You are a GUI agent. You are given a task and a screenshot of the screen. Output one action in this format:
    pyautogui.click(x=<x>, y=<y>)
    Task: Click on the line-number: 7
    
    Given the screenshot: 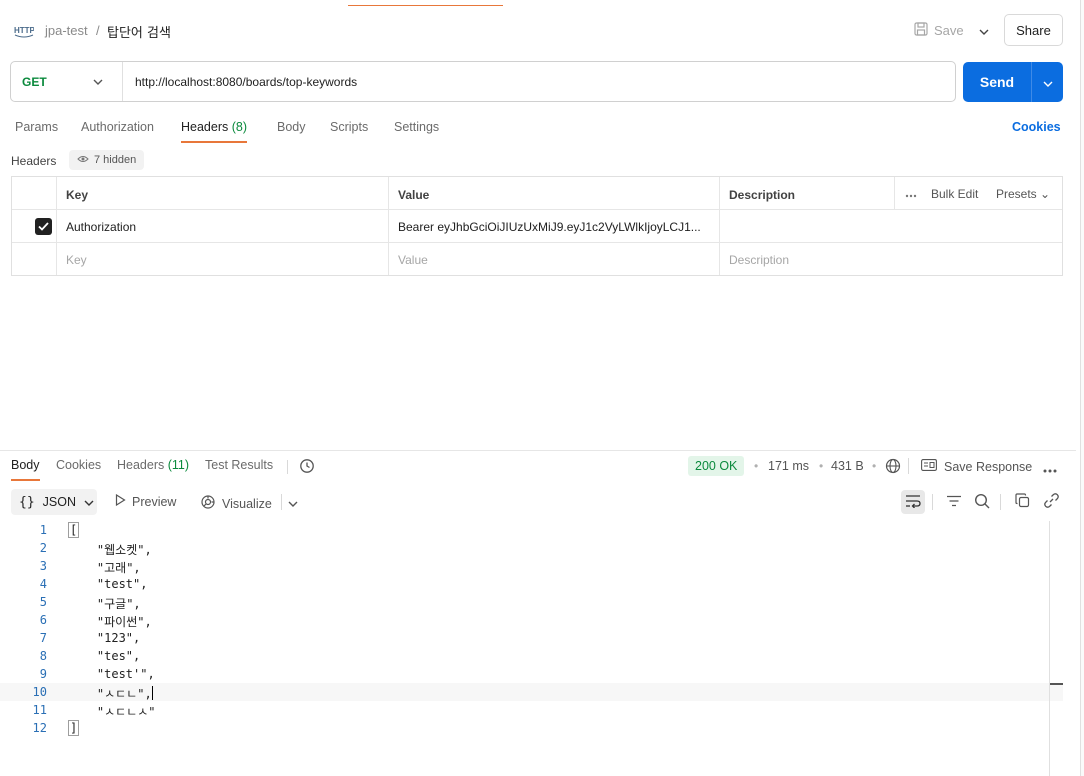 What is the action you would take?
    pyautogui.click(x=43, y=638)
    